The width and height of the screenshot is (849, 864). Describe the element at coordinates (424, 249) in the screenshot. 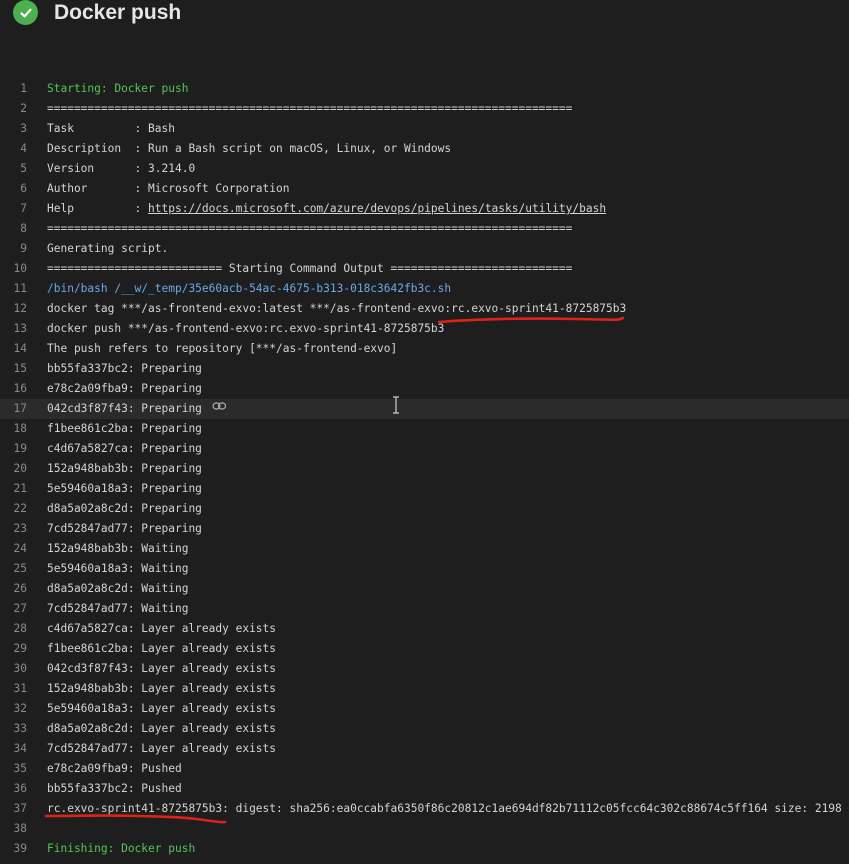

I see `log-line: 9 Generating script.` at that location.